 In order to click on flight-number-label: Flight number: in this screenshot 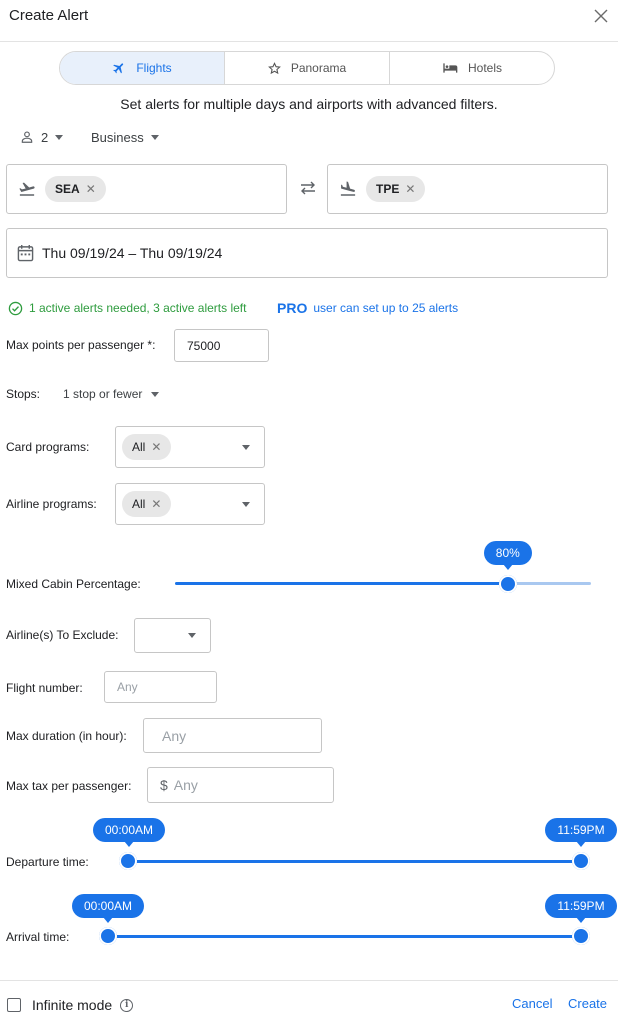, I will do `click(44, 688)`.